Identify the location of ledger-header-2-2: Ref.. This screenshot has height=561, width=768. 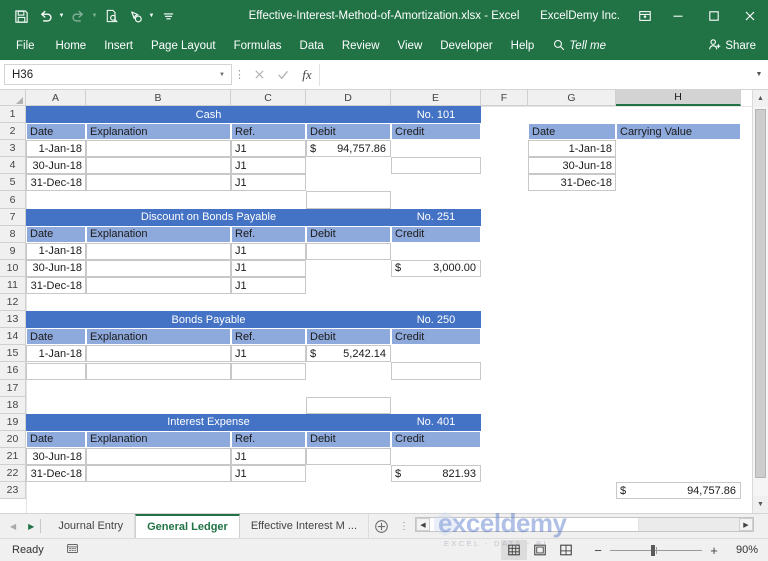
(268, 337).